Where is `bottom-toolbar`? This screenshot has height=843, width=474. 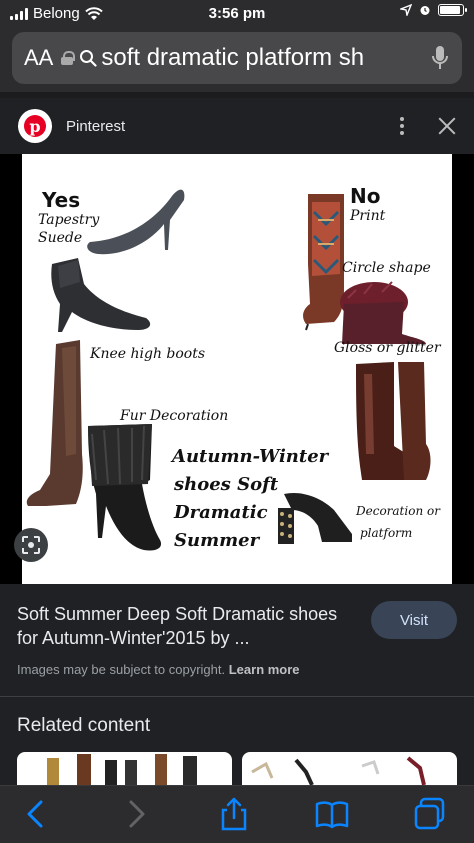
bottom-toolbar is located at coordinates (237, 814).